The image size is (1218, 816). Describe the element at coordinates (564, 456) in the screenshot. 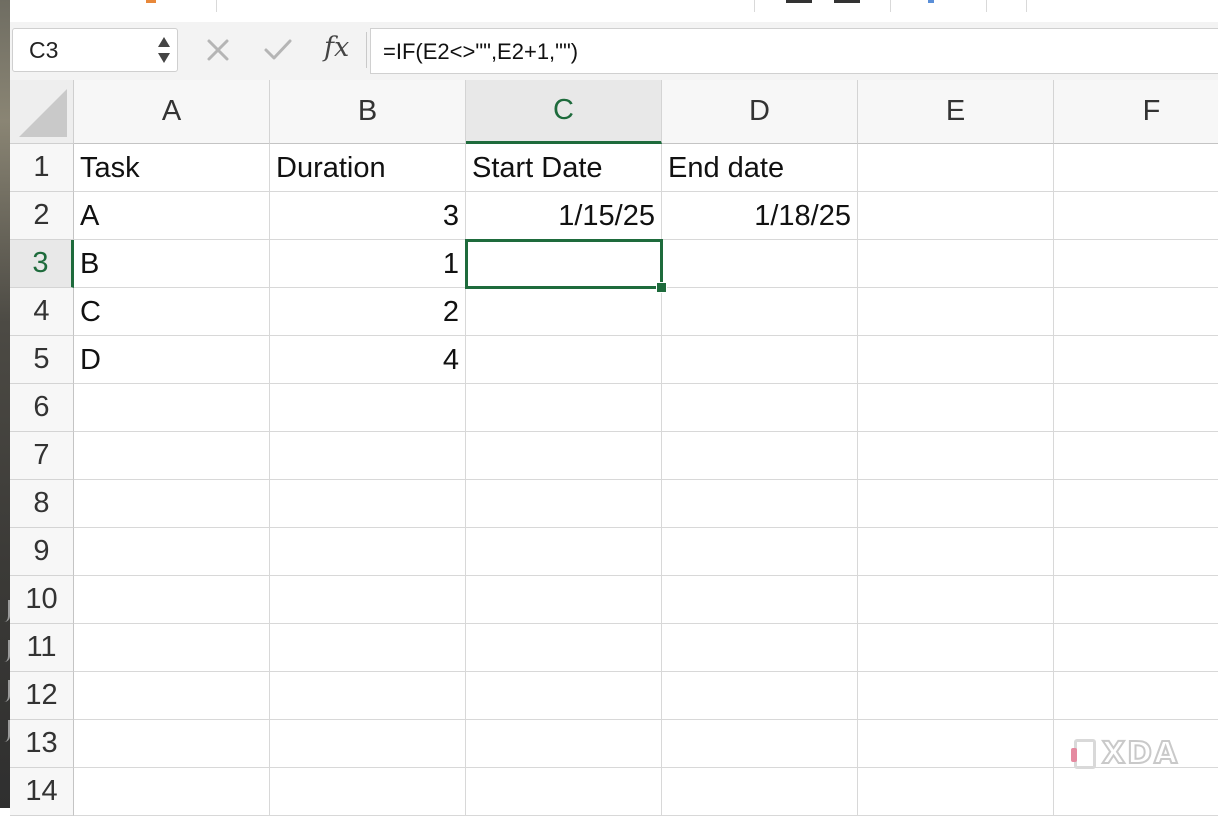

I see `cell-c7` at that location.